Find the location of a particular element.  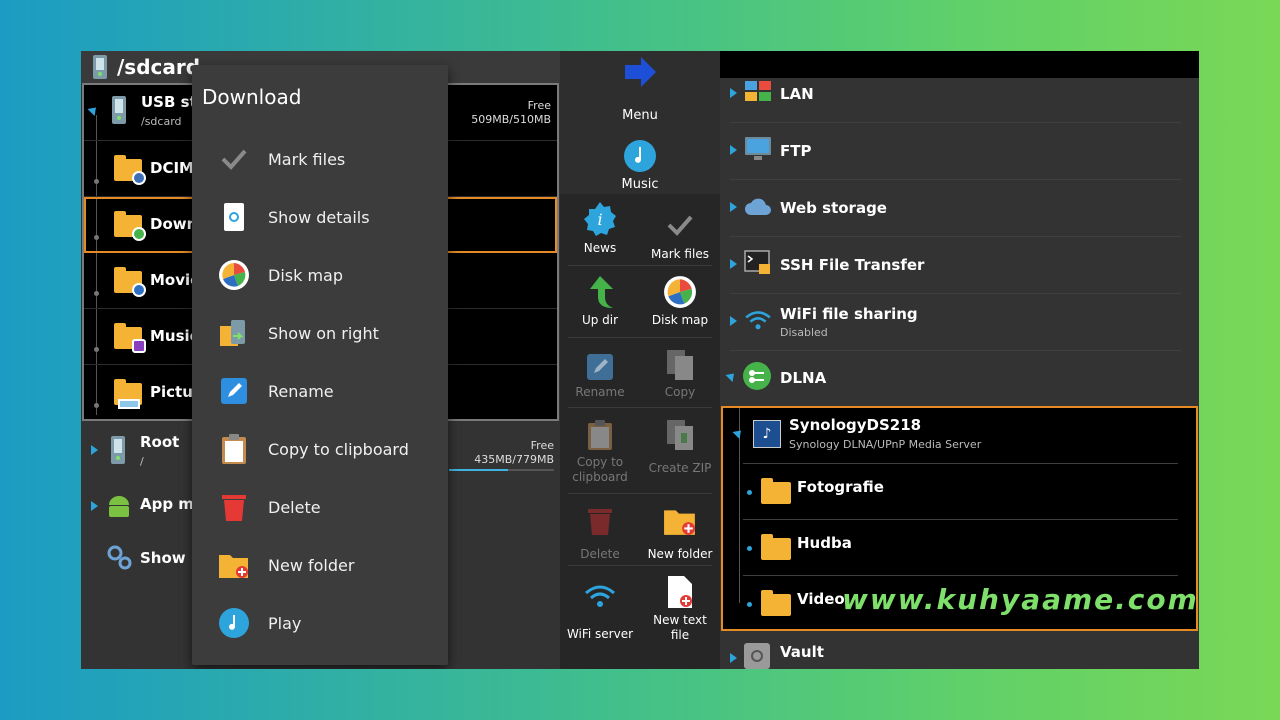

details-icon is located at coordinates (234, 217).